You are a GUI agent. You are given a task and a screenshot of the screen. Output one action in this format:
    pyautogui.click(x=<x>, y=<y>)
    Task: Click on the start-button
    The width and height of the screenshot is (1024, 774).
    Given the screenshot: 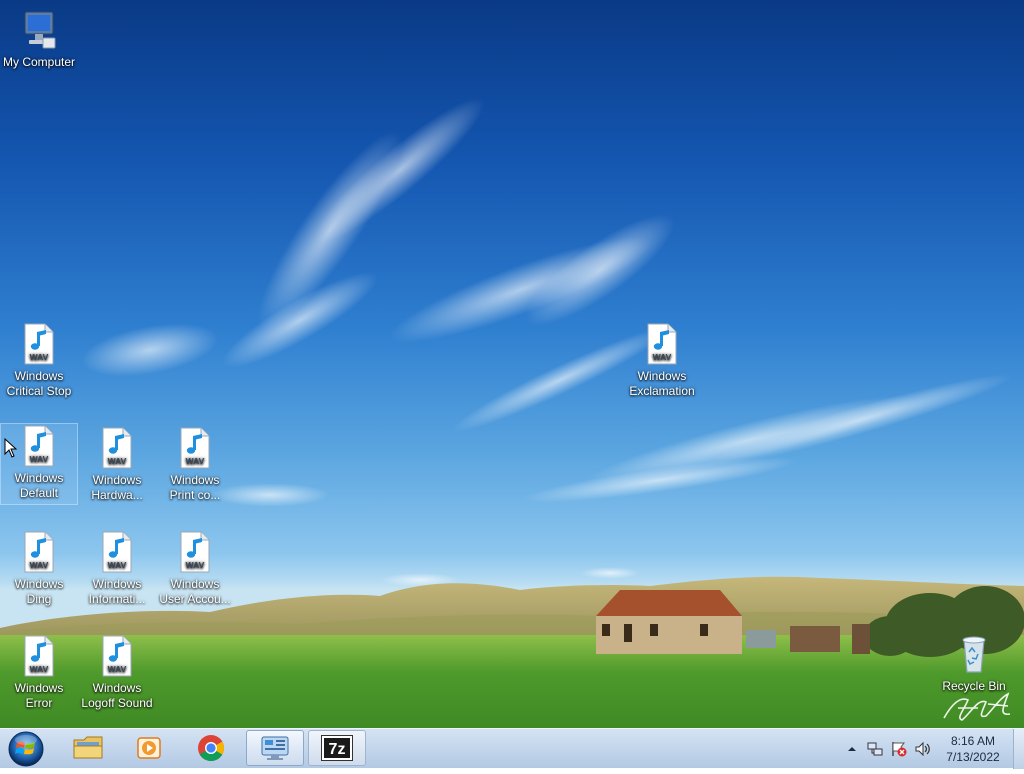 What is the action you would take?
    pyautogui.click(x=26, y=749)
    